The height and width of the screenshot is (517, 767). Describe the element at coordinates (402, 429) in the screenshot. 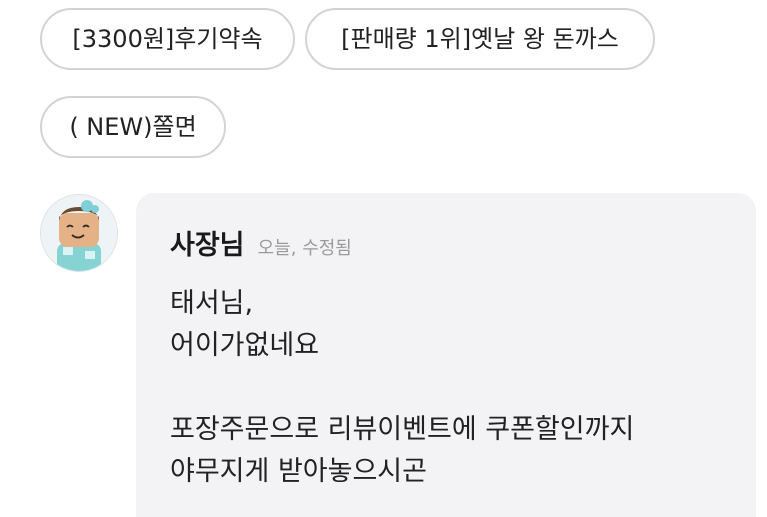

I see `reply-line: 포장주문으로 리뷰이벤트에 쿠폰할인까지` at that location.